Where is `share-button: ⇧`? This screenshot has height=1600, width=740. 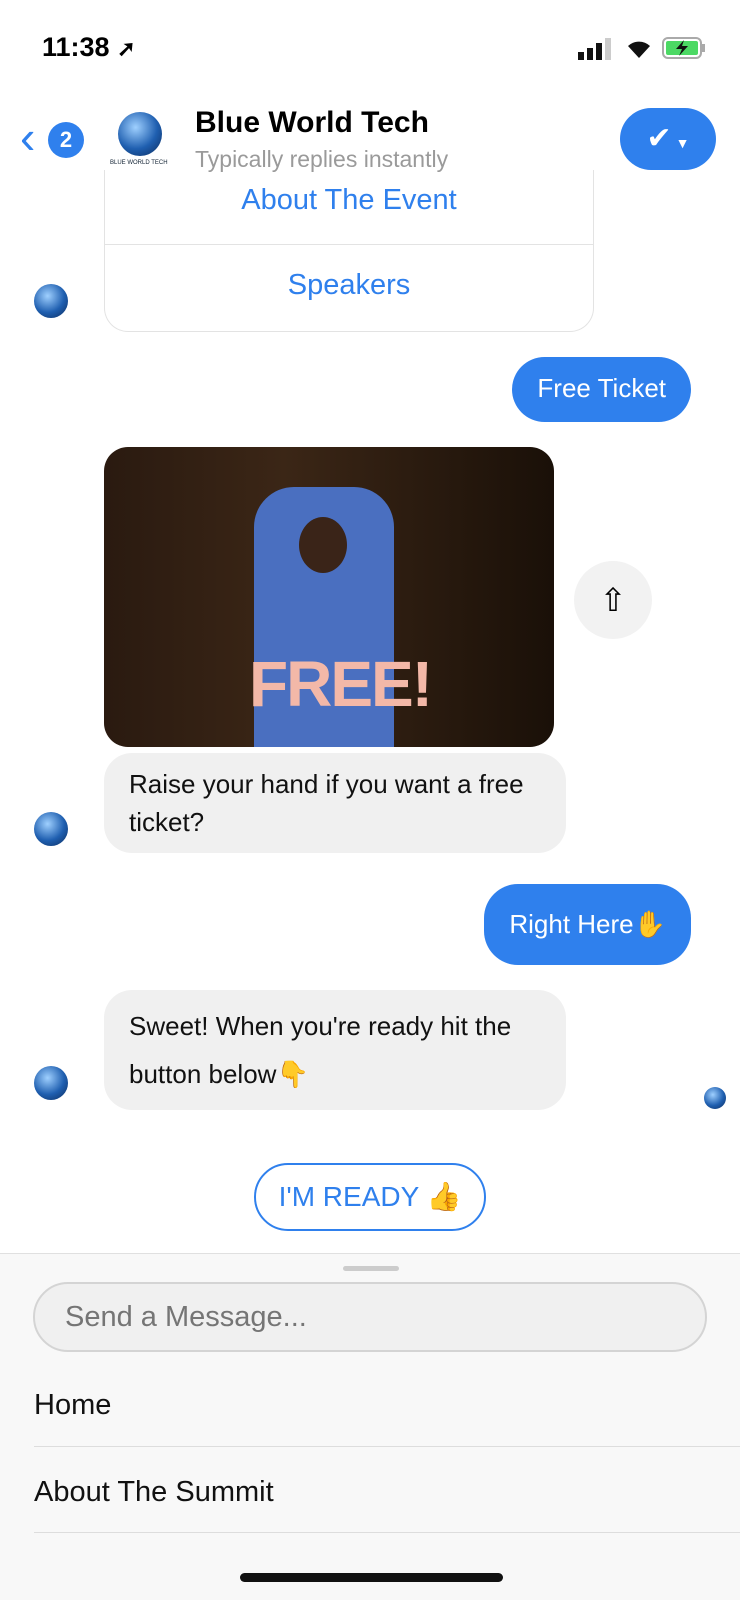 share-button: ⇧ is located at coordinates (613, 600).